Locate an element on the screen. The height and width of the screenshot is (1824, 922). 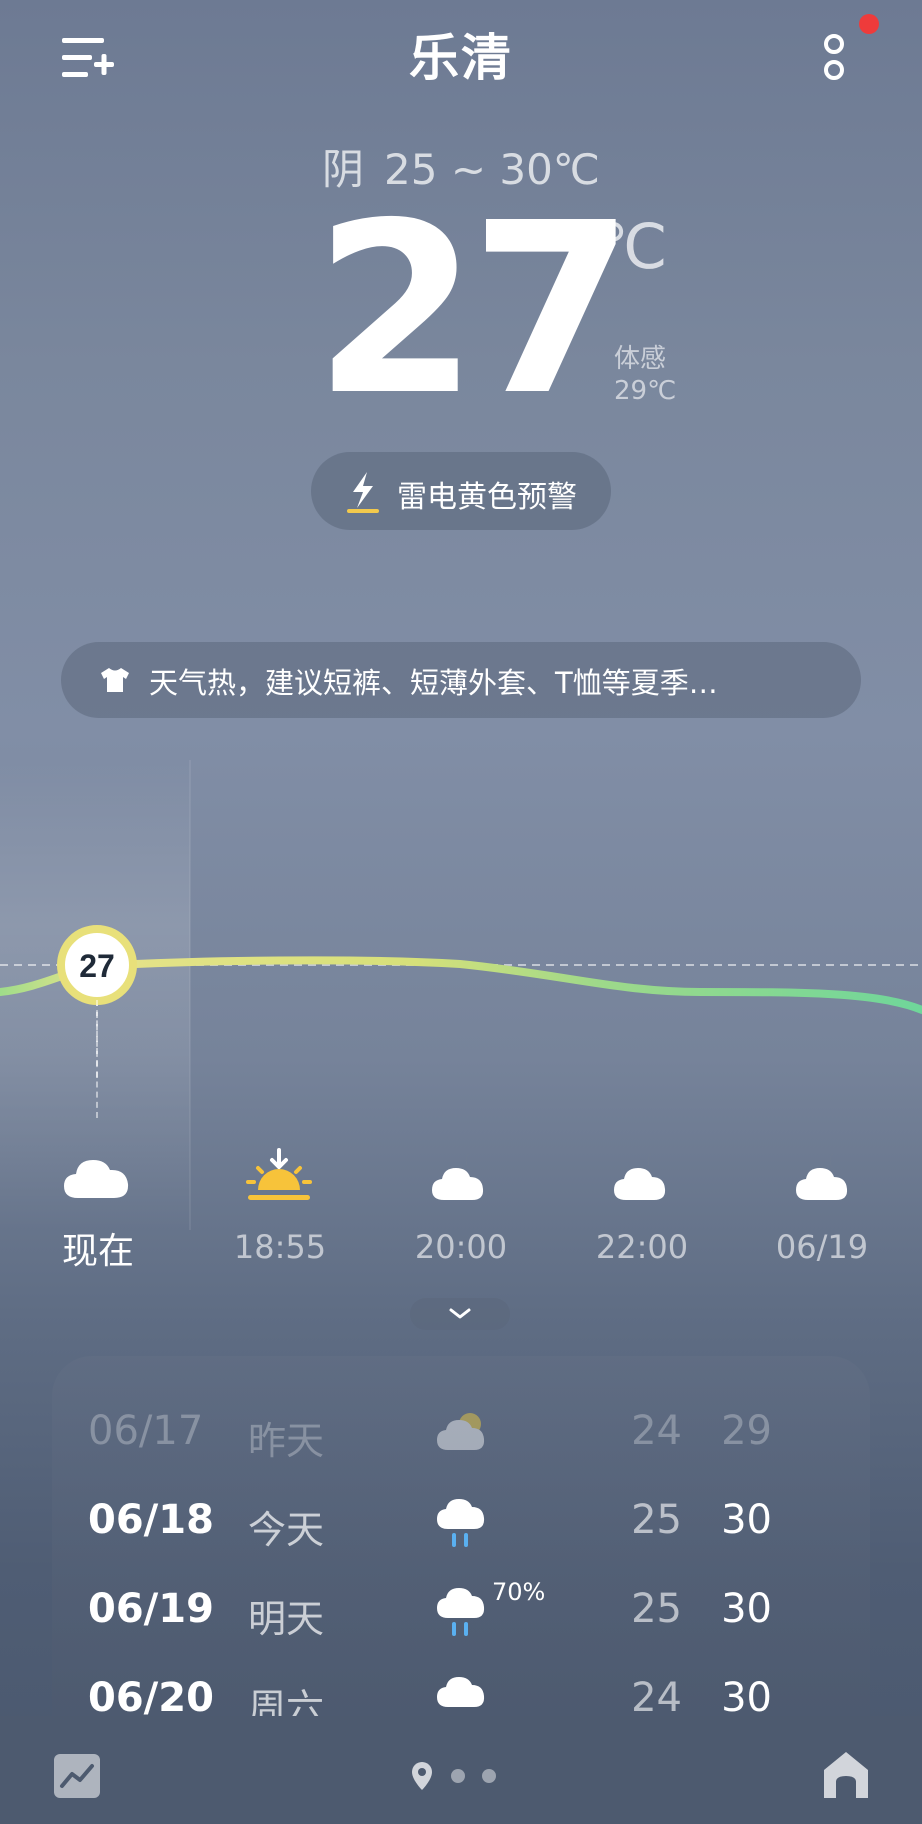
notification-dot is located at coordinates (869, 24).